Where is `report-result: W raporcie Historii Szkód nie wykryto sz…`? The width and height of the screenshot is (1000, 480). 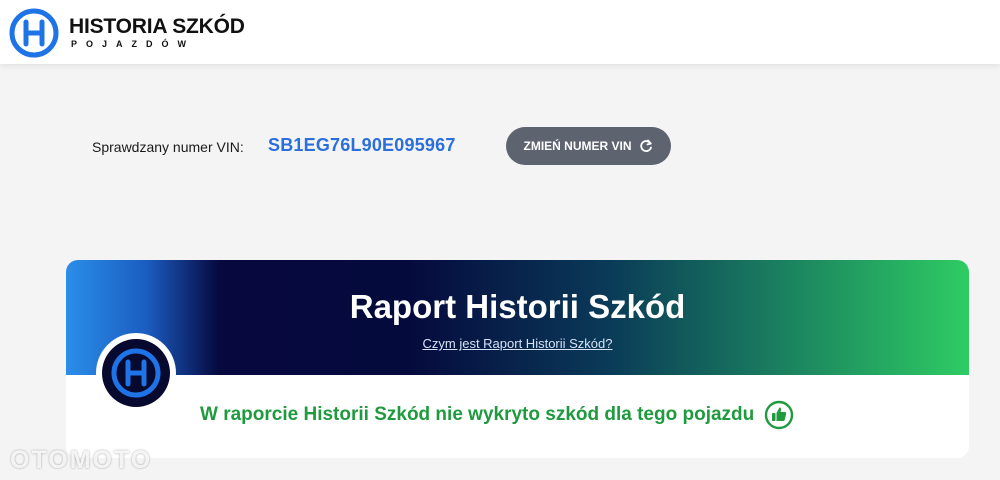
report-result: W raporcie Historii Szkód nie wykryto sz… is located at coordinates (497, 415).